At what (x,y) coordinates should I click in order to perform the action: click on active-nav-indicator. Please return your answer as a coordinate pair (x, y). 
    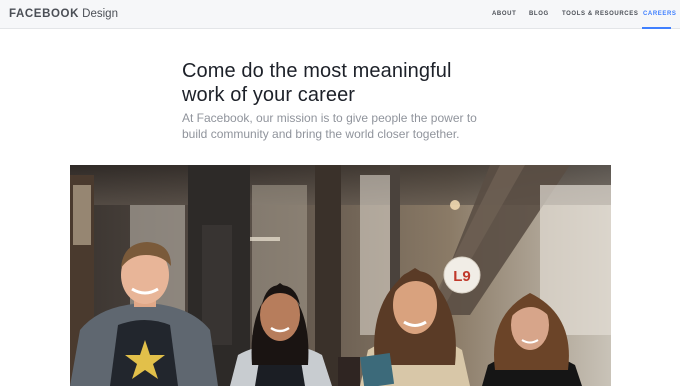
    Looking at the image, I should click on (656, 28).